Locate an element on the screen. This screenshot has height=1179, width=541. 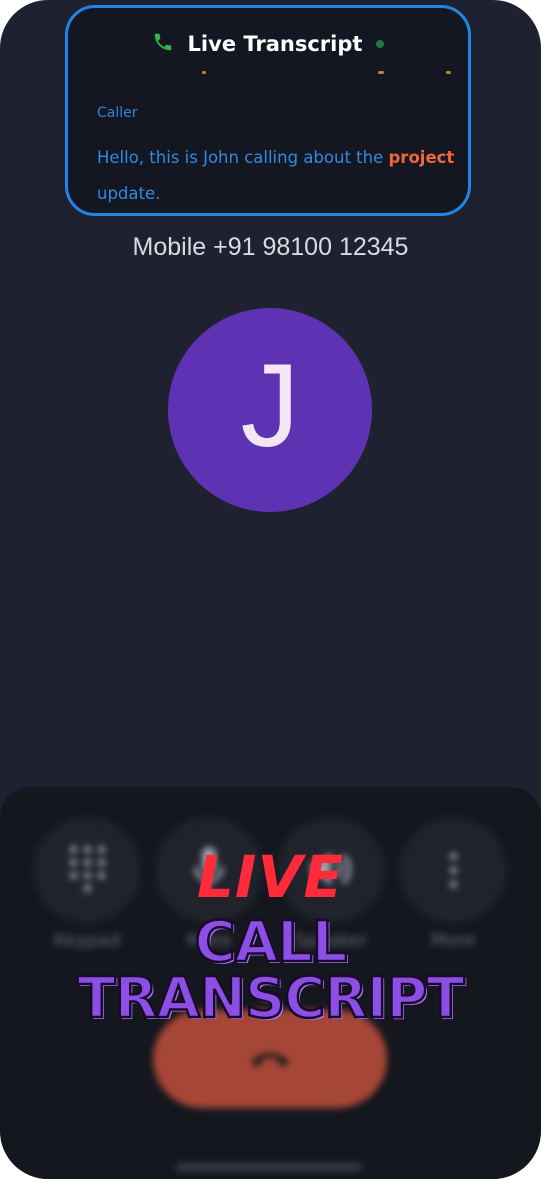
transcript-header: Live Transcript is located at coordinates (268, 48).